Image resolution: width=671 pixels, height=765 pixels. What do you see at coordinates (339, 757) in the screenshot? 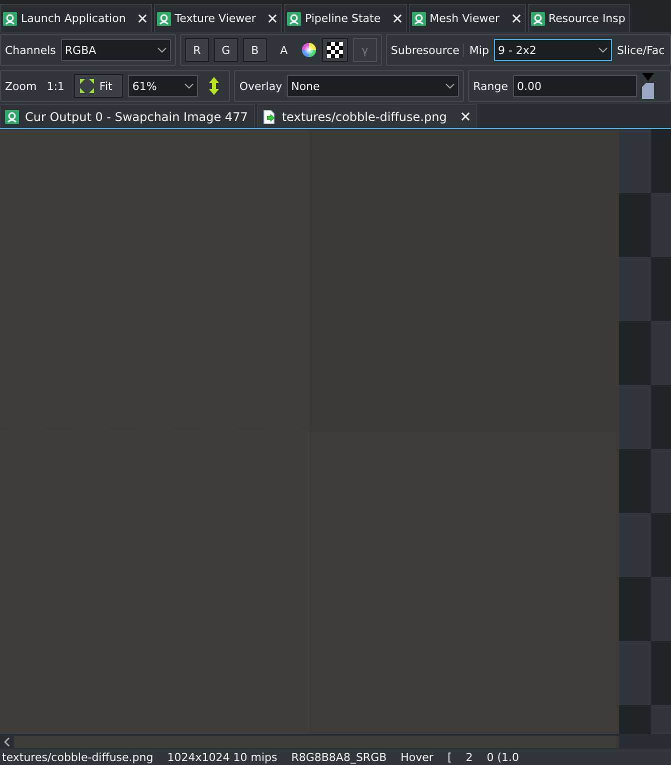
I see `status-text: R8G8B8A8_SRGB` at bounding box center [339, 757].